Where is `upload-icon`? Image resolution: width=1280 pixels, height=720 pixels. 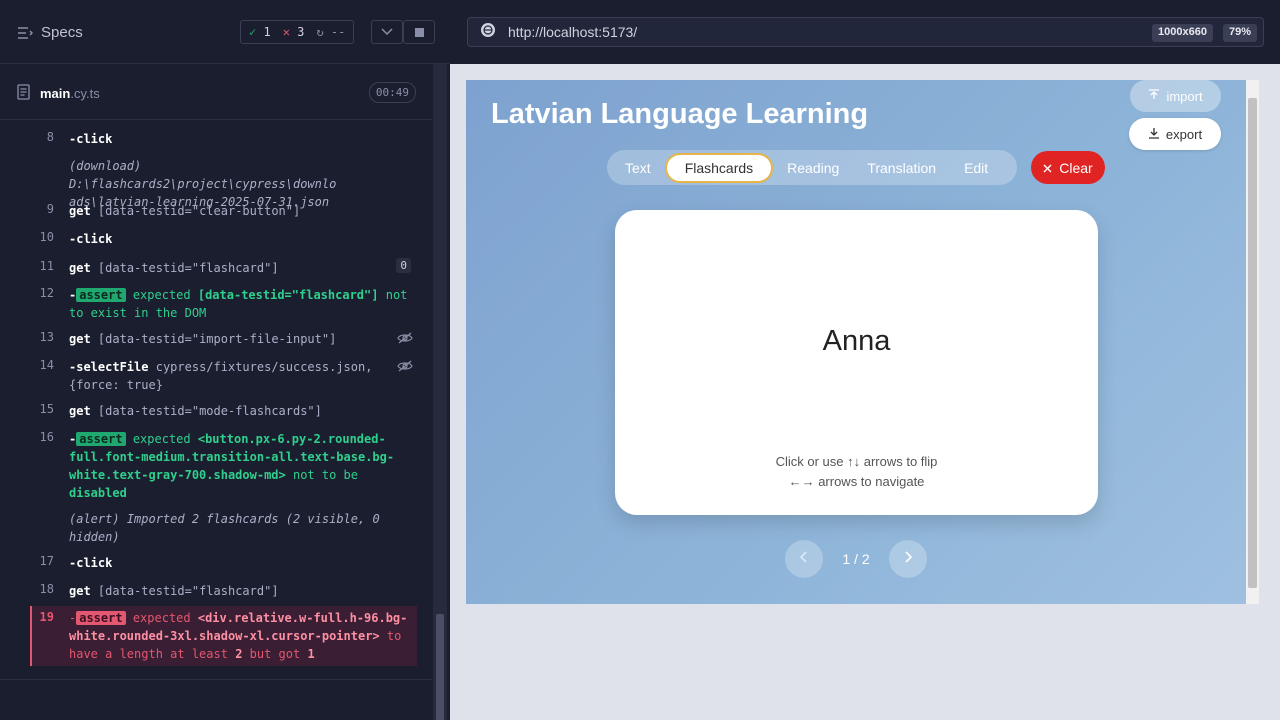 upload-icon is located at coordinates (1154, 96).